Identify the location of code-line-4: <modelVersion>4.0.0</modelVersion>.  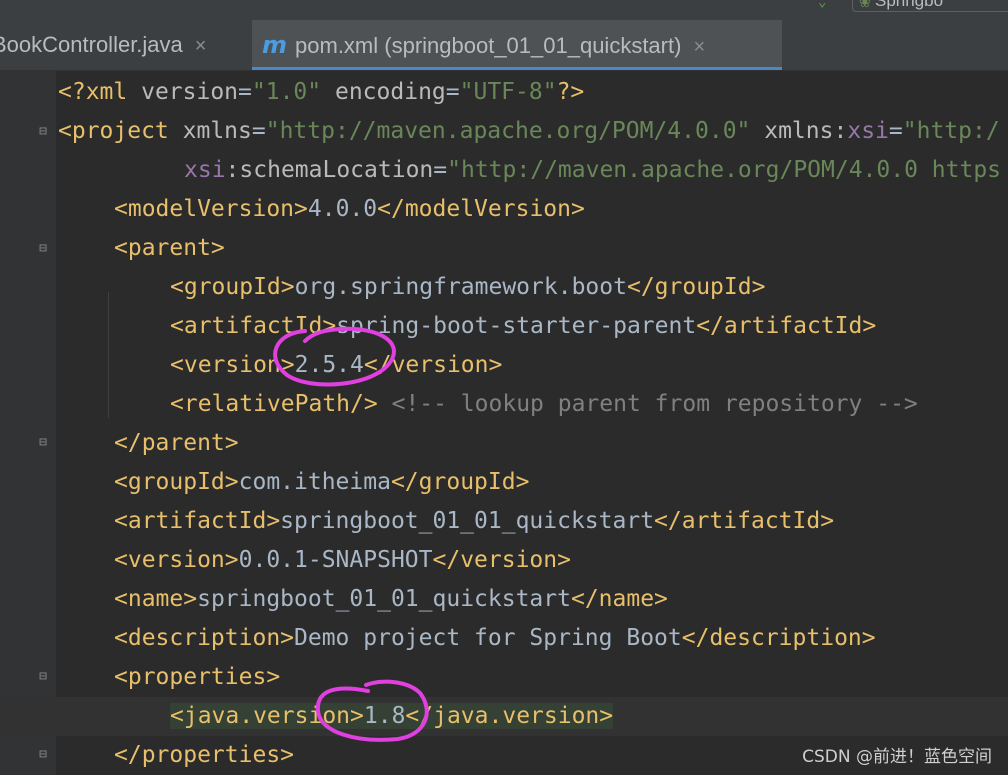
(349, 209).